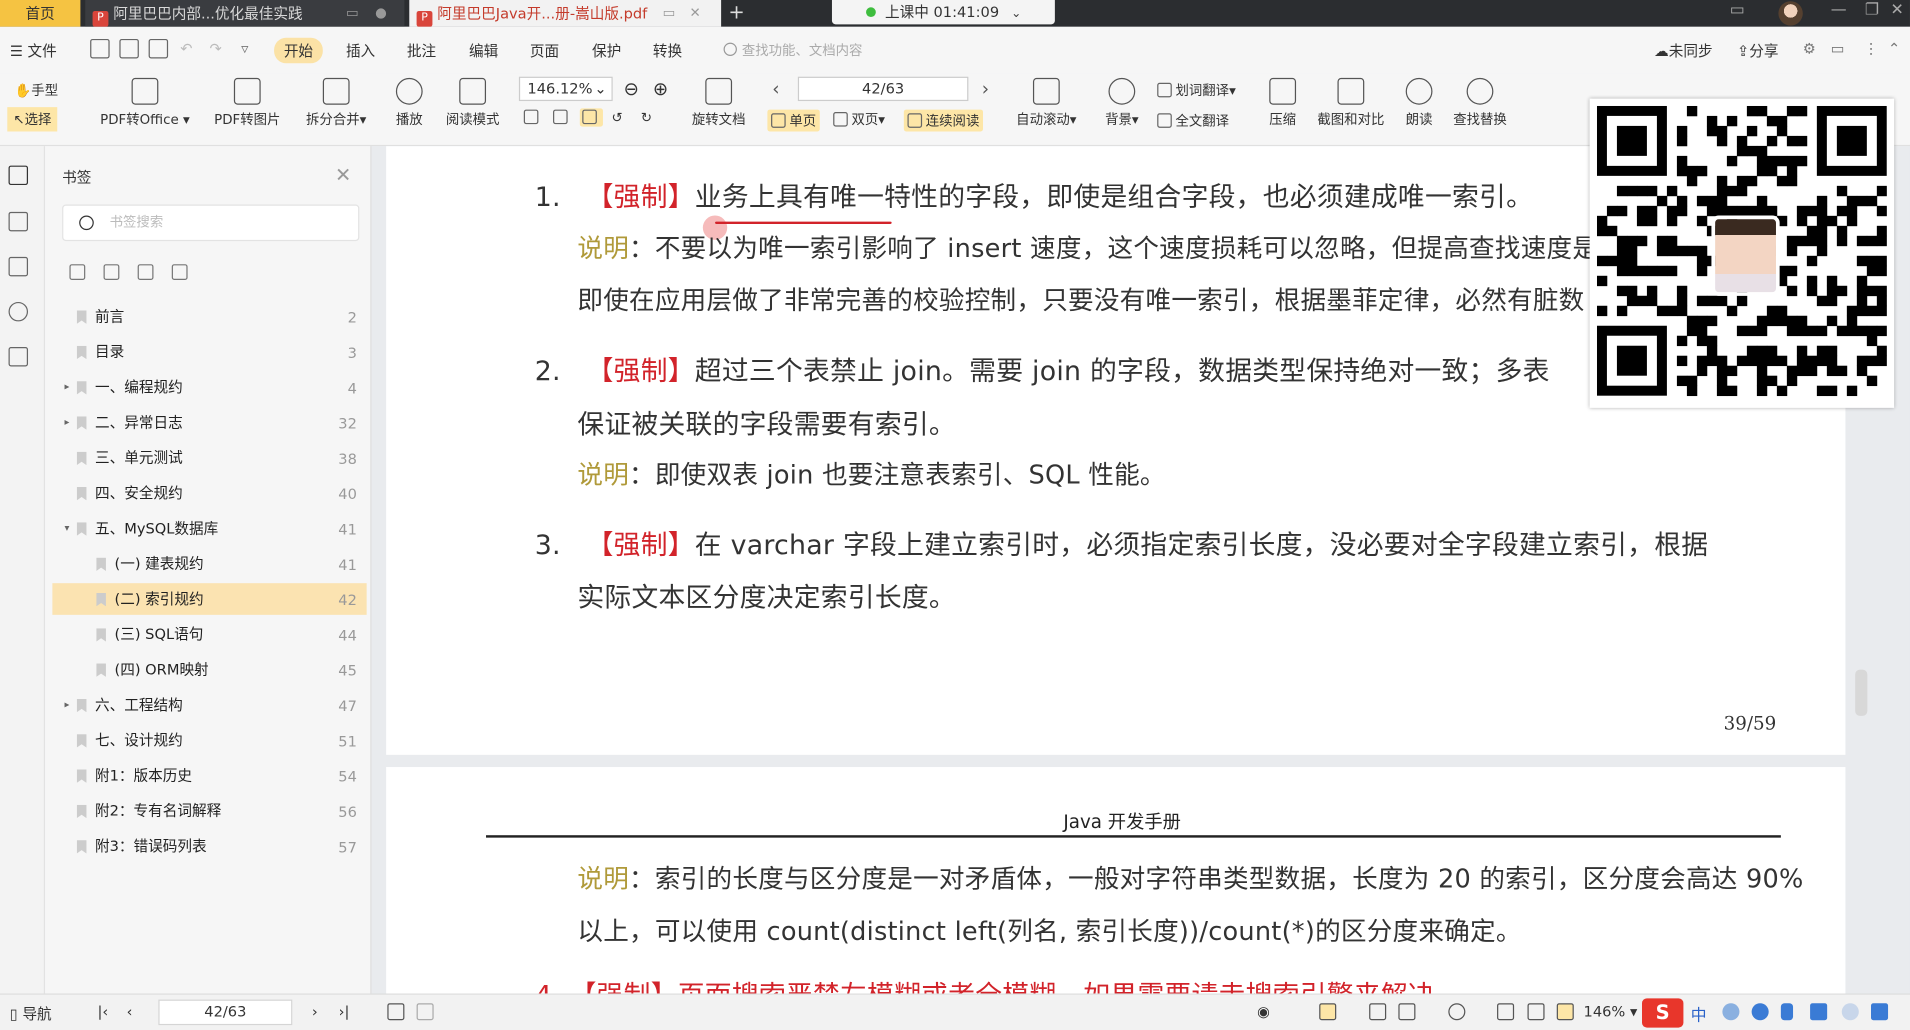 The image size is (1910, 1030). Describe the element at coordinates (792, 49) in the screenshot. I see `feature-search: 查找功能、文档内容` at that location.